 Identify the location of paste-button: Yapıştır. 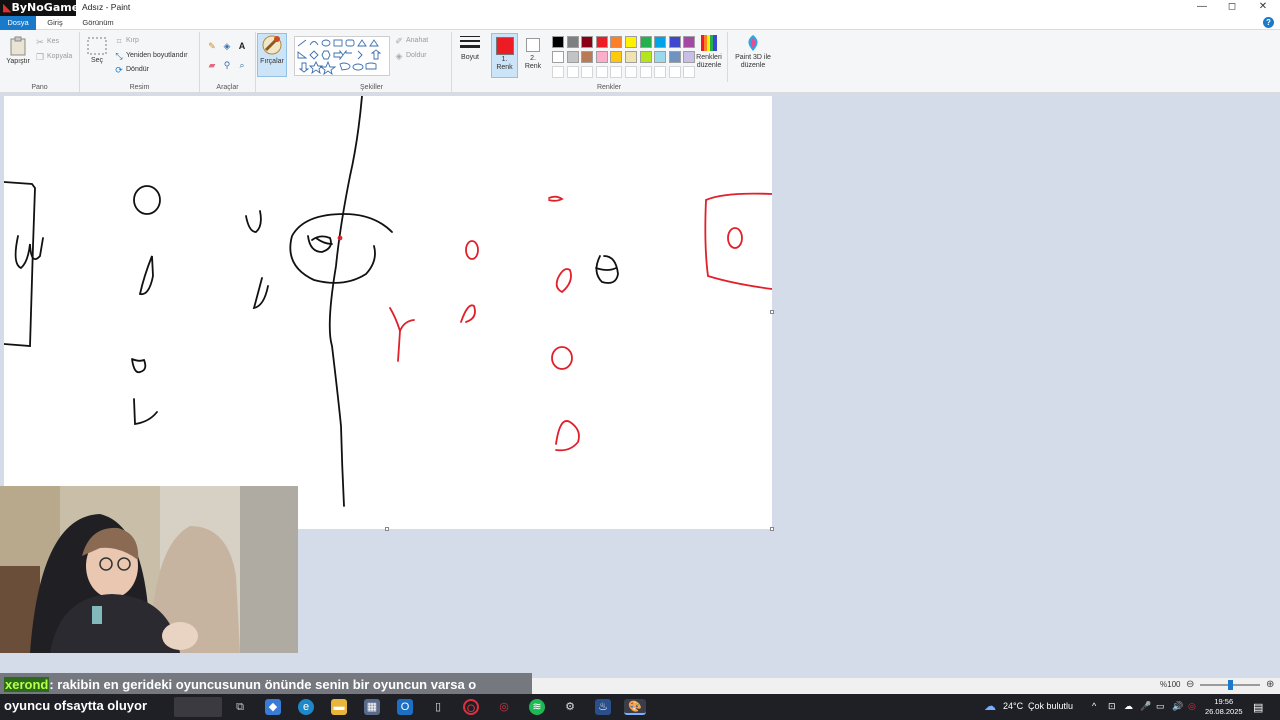
(18, 50).